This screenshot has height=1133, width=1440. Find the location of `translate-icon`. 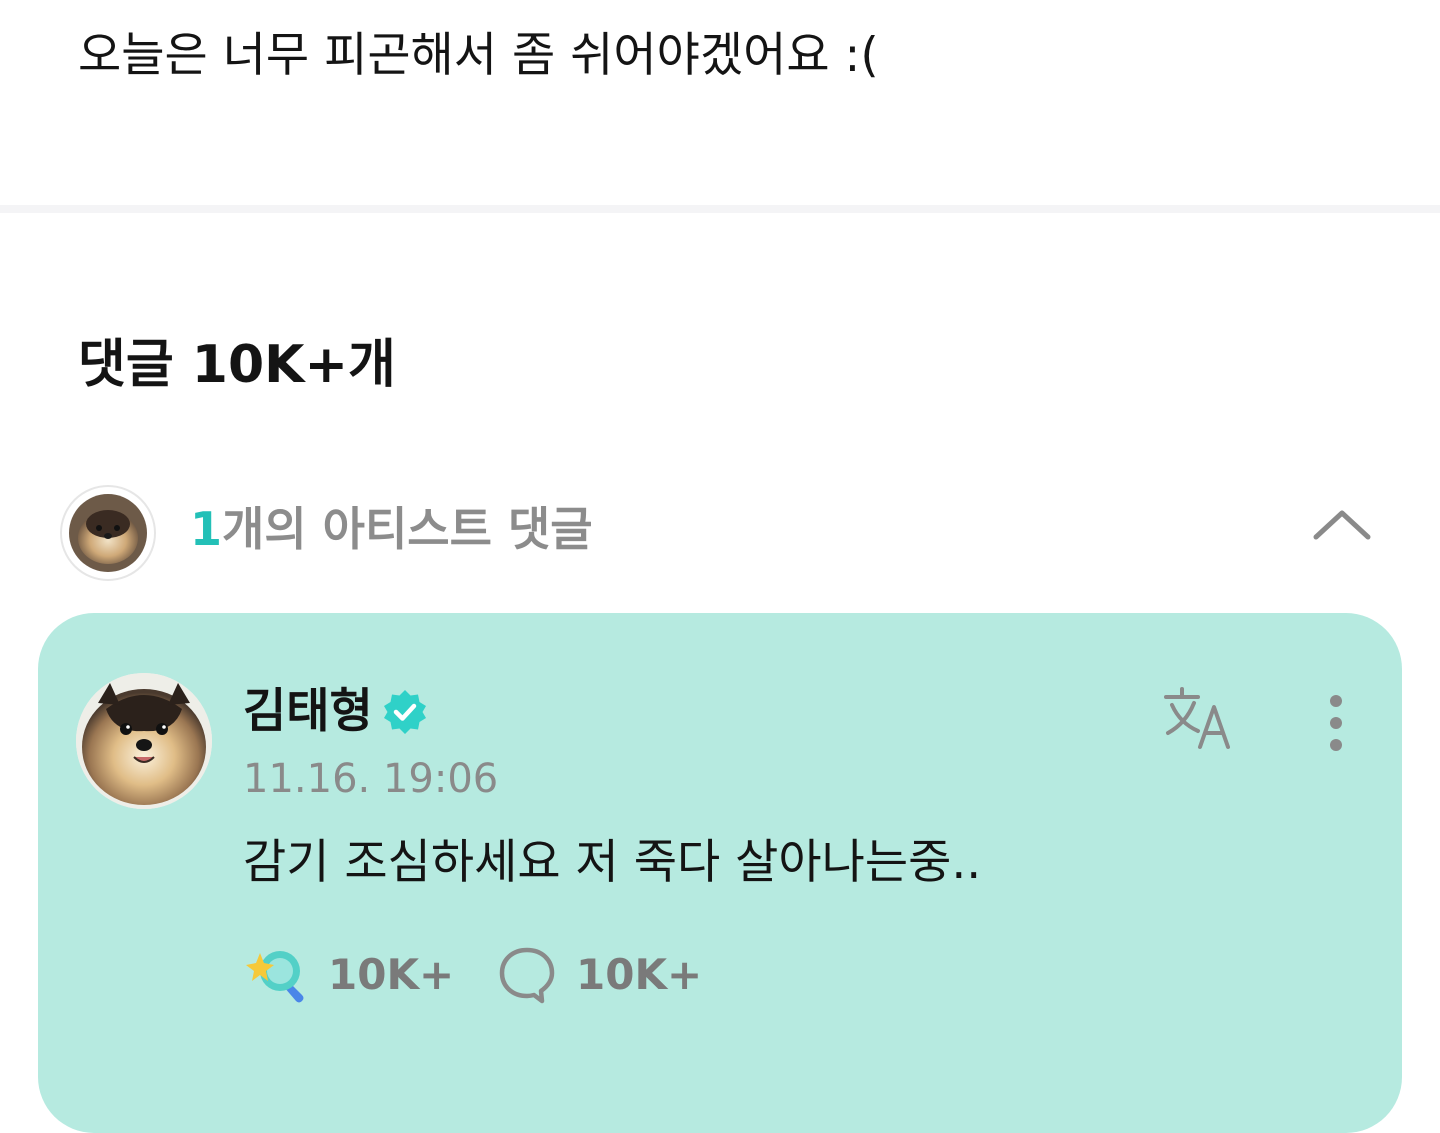

translate-icon is located at coordinates (1202, 717).